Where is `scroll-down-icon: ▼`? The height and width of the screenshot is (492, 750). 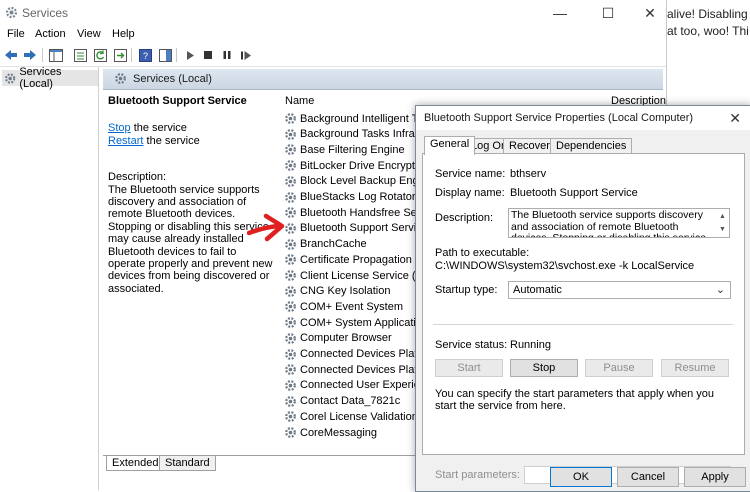 scroll-down-icon: ▼ is located at coordinates (722, 229).